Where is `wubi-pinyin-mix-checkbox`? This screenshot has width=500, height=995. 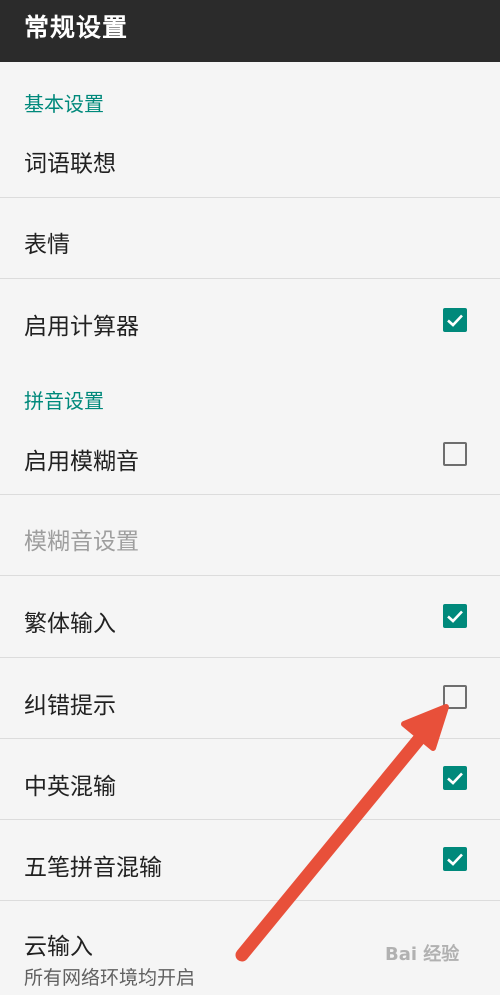
wubi-pinyin-mix-checkbox is located at coordinates (455, 859).